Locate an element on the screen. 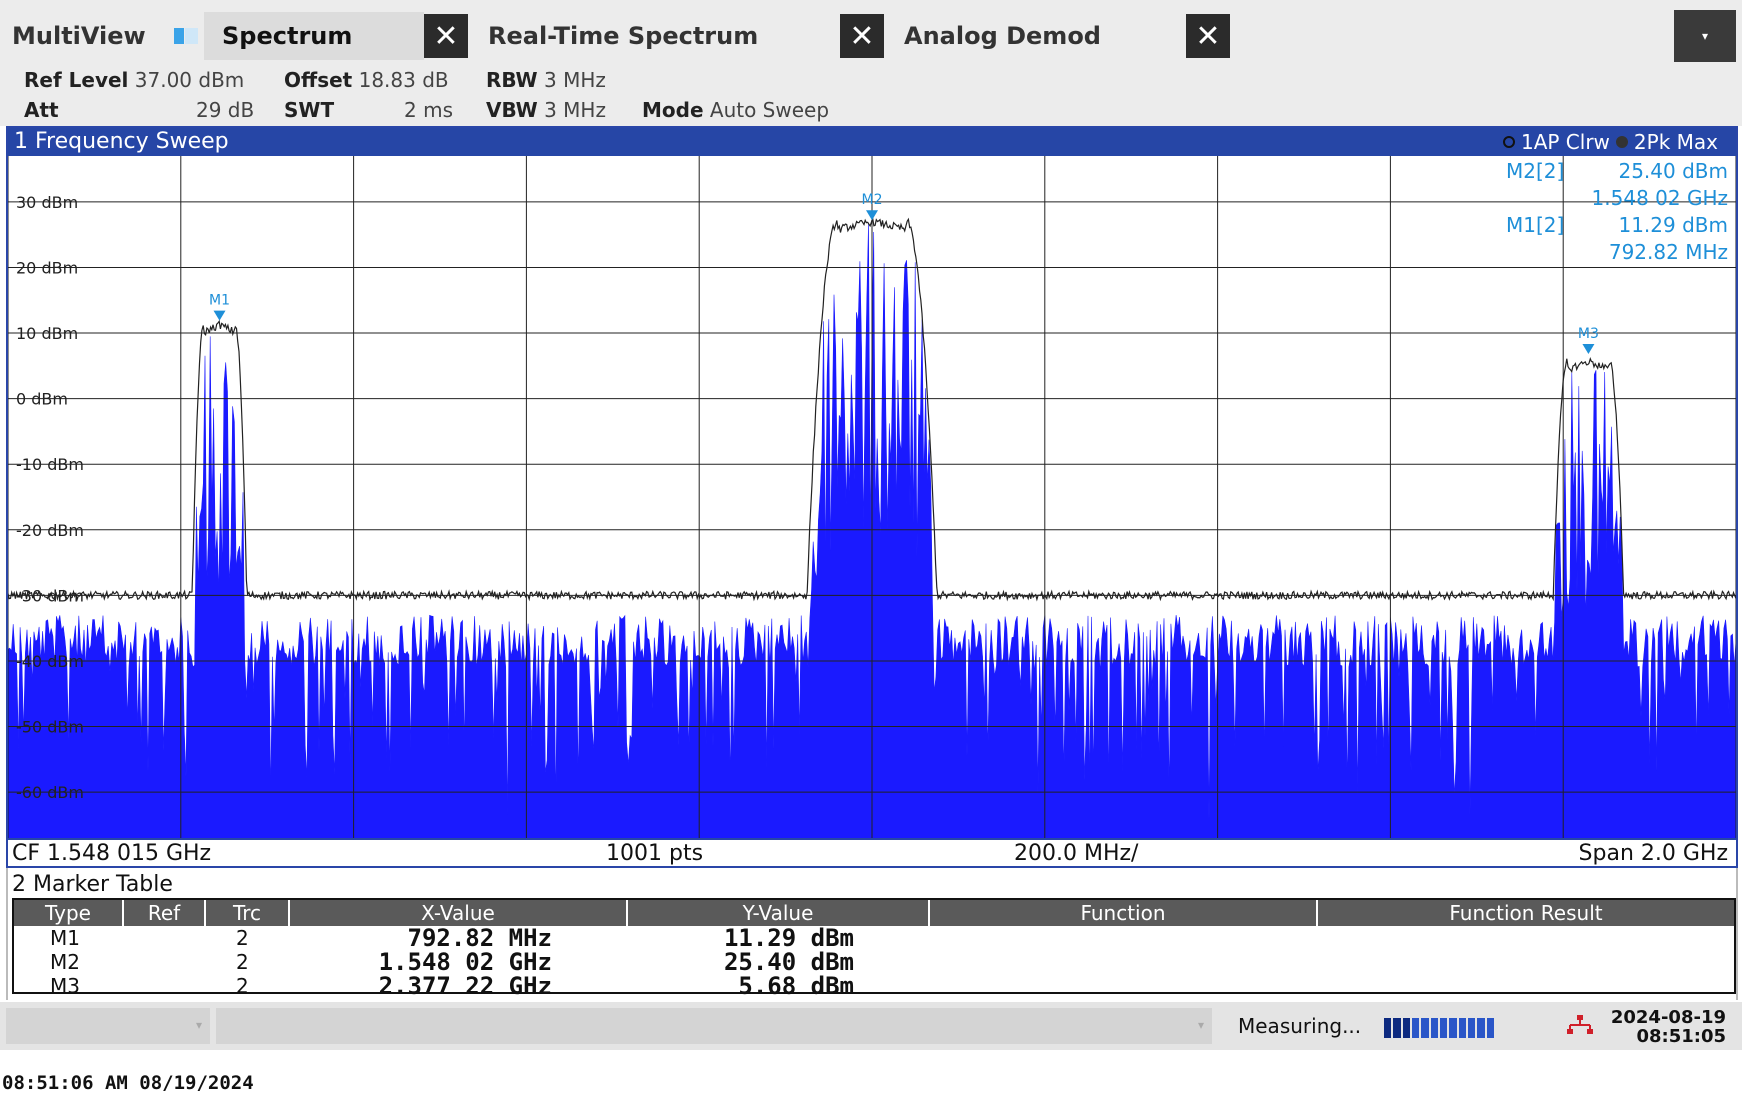 The width and height of the screenshot is (1742, 1100). marker-readout-label: M1[2] is located at coordinates (1535, 225).